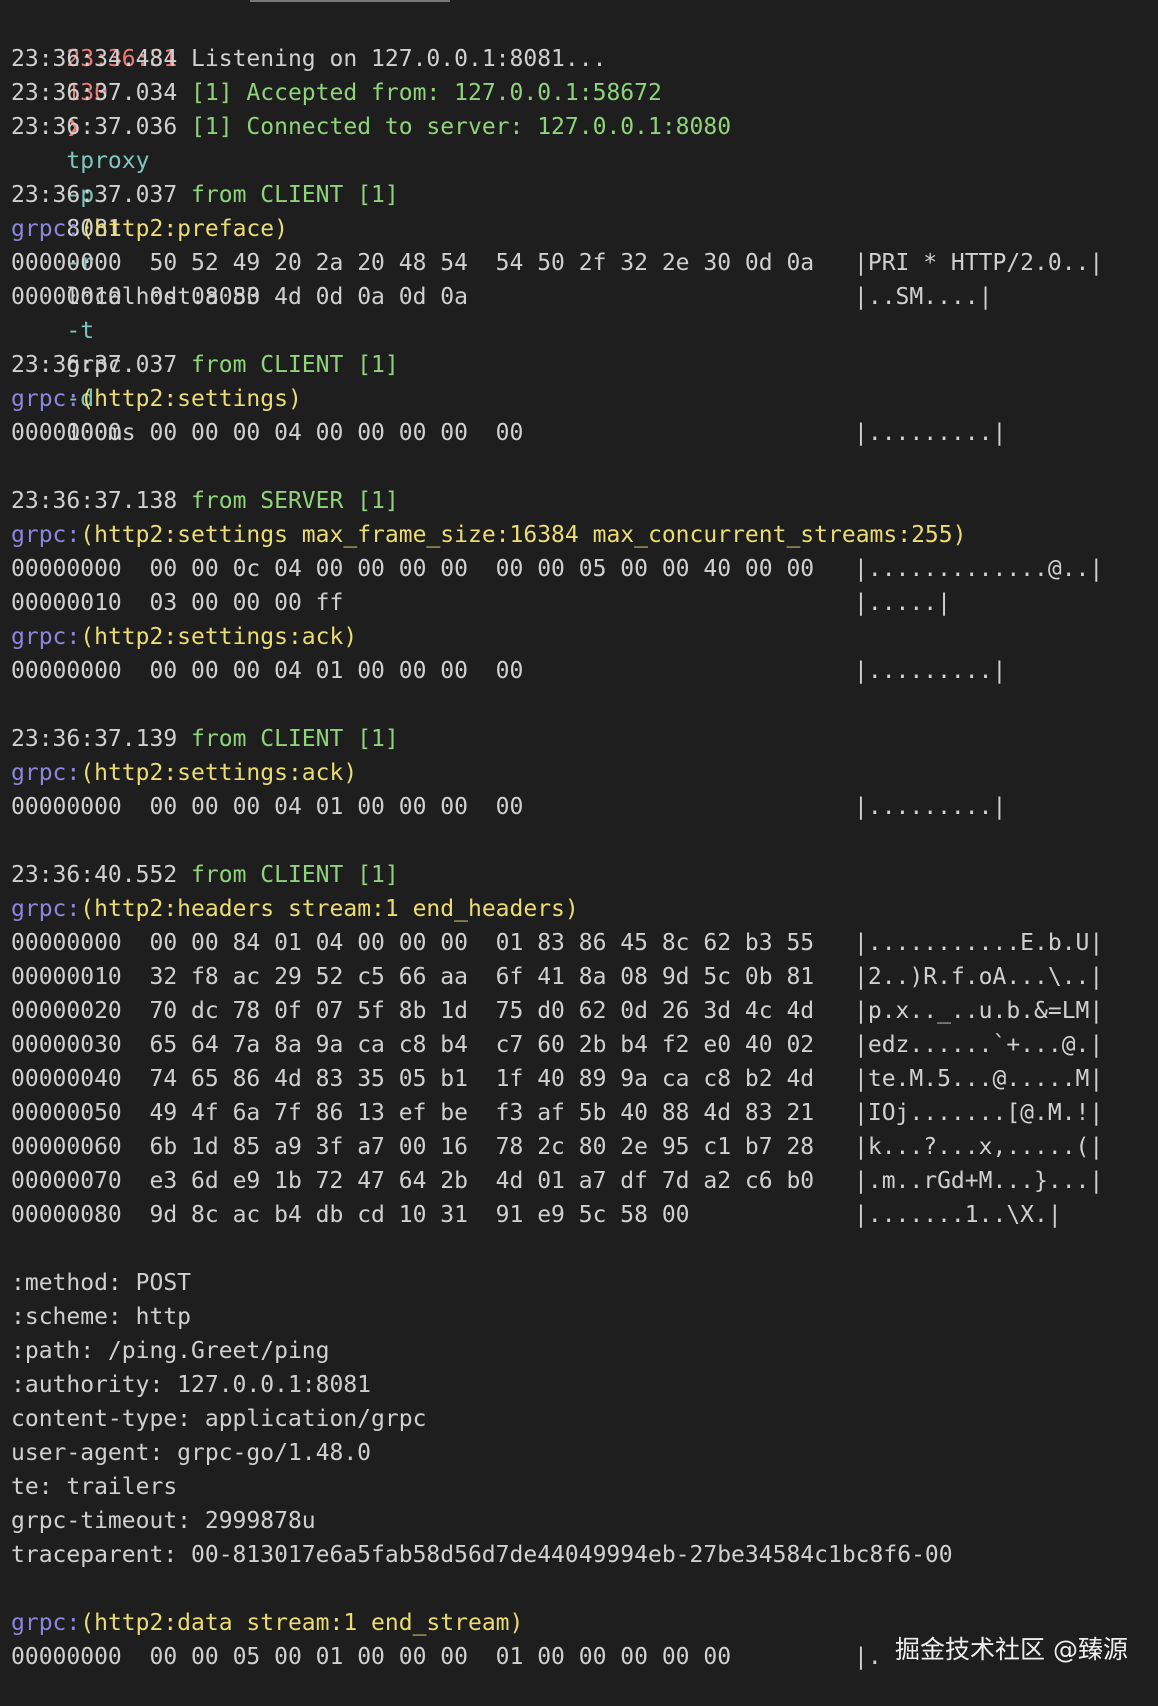  I want to click on header-line: user-agent: grpc-go/1.48.0, so click(191, 1453).